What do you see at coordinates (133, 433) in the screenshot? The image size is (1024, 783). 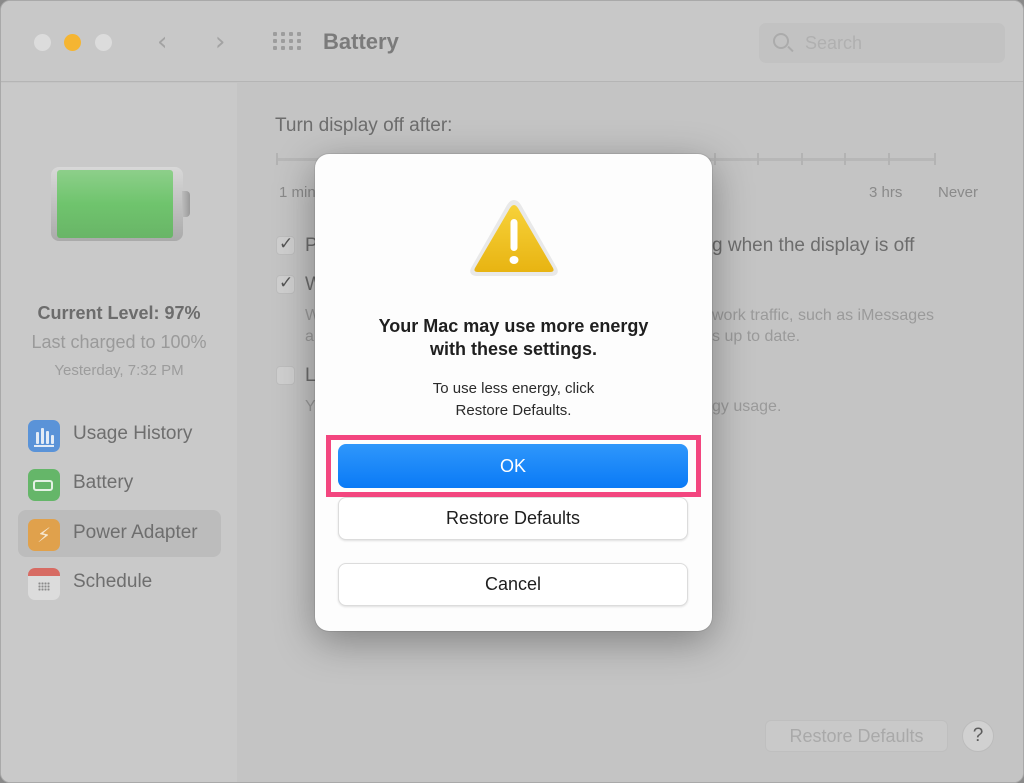 I see `sidebar-item-label: Usage History` at bounding box center [133, 433].